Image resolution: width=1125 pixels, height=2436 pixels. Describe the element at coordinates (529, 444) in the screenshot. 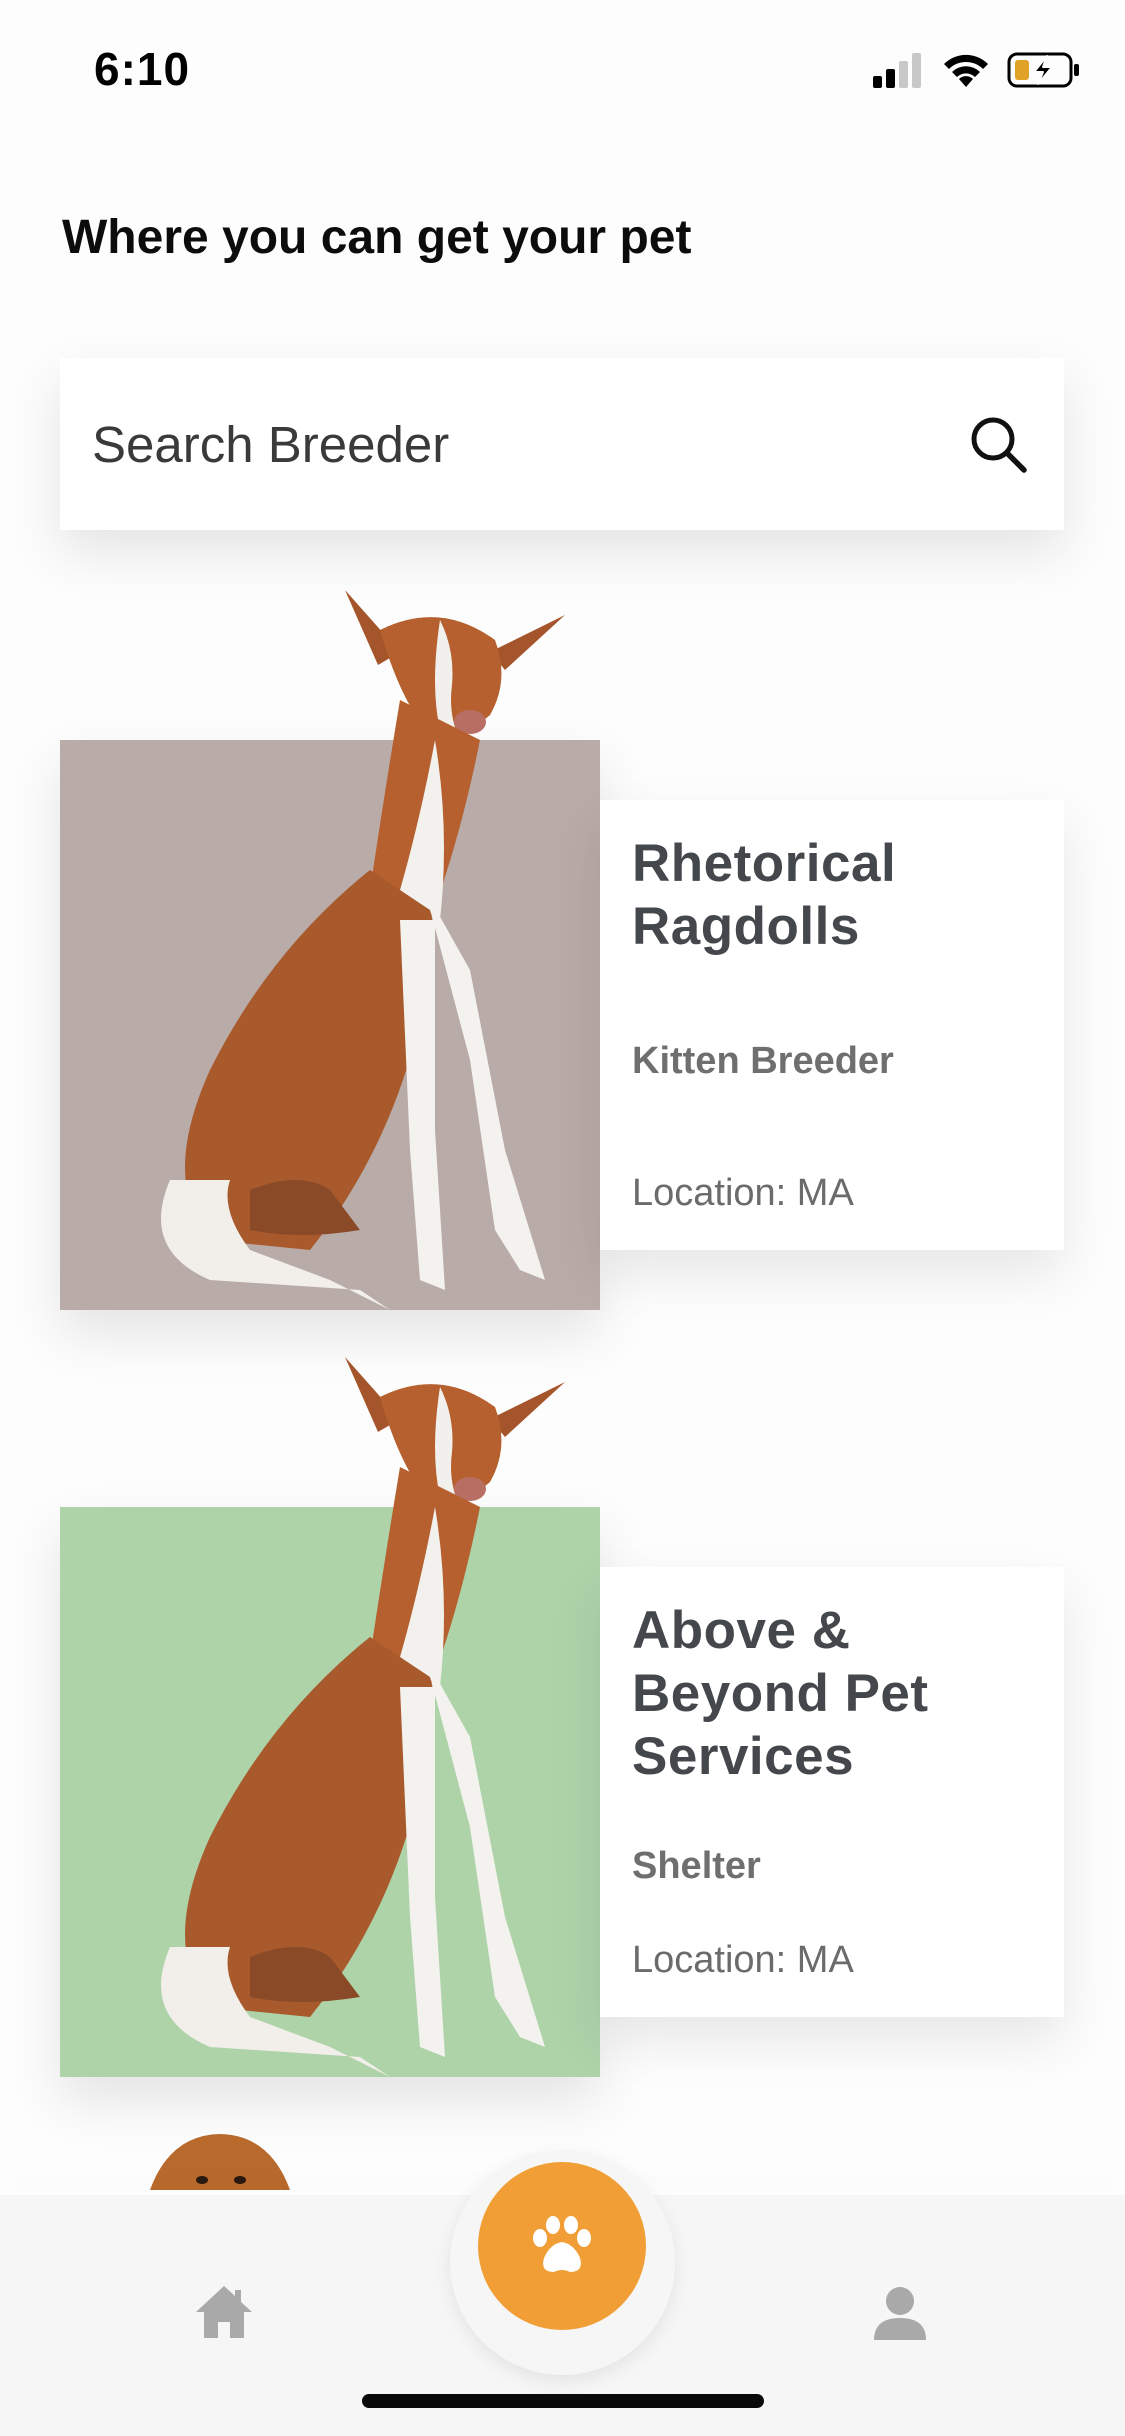

I see `search-input` at that location.